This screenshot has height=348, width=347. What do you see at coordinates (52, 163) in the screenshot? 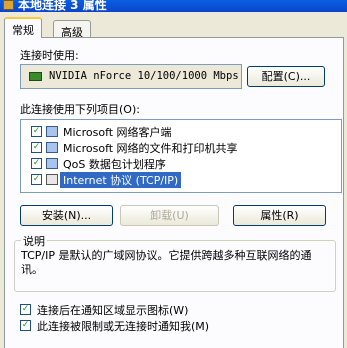
I see `qos-icon` at bounding box center [52, 163].